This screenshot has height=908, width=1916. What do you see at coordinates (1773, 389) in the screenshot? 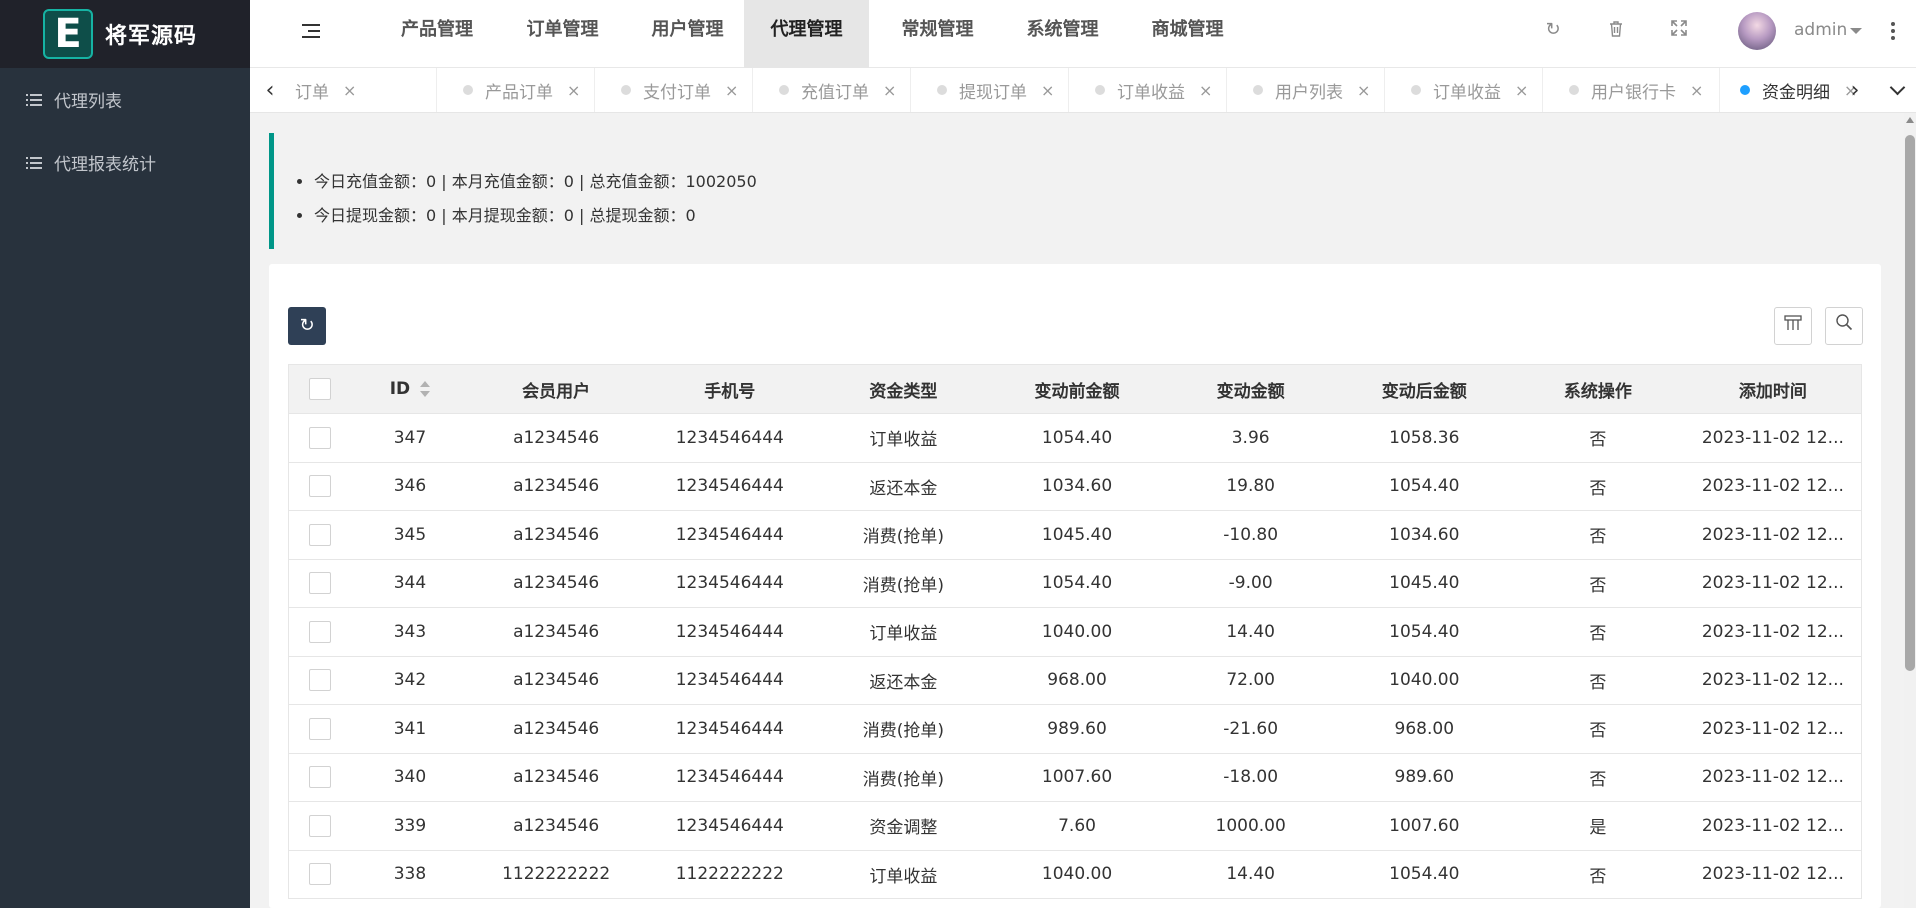
I see `column-header-created-at: 添加时间` at bounding box center [1773, 389].